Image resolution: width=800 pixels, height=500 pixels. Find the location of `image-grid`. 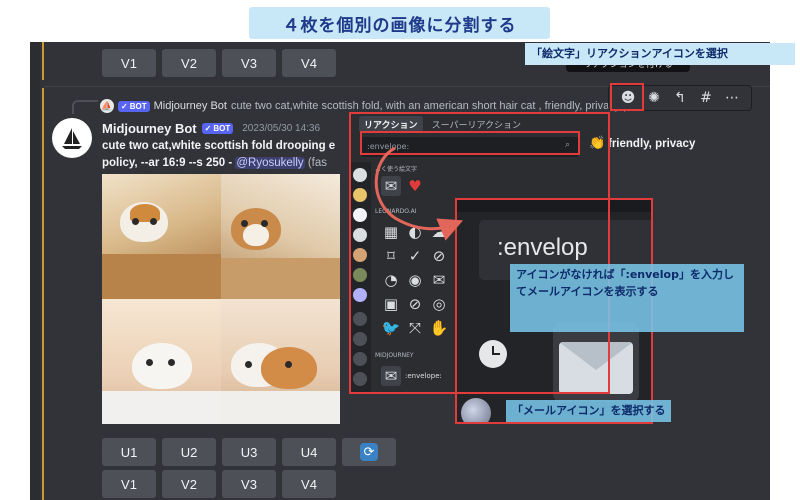

image-grid is located at coordinates (221, 299).